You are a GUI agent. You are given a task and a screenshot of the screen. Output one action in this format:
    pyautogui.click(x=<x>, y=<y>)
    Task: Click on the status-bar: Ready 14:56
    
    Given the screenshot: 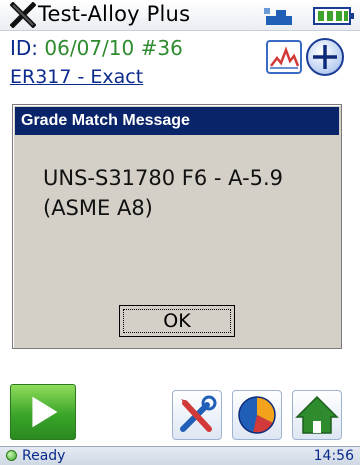 What is the action you would take?
    pyautogui.click(x=180, y=455)
    